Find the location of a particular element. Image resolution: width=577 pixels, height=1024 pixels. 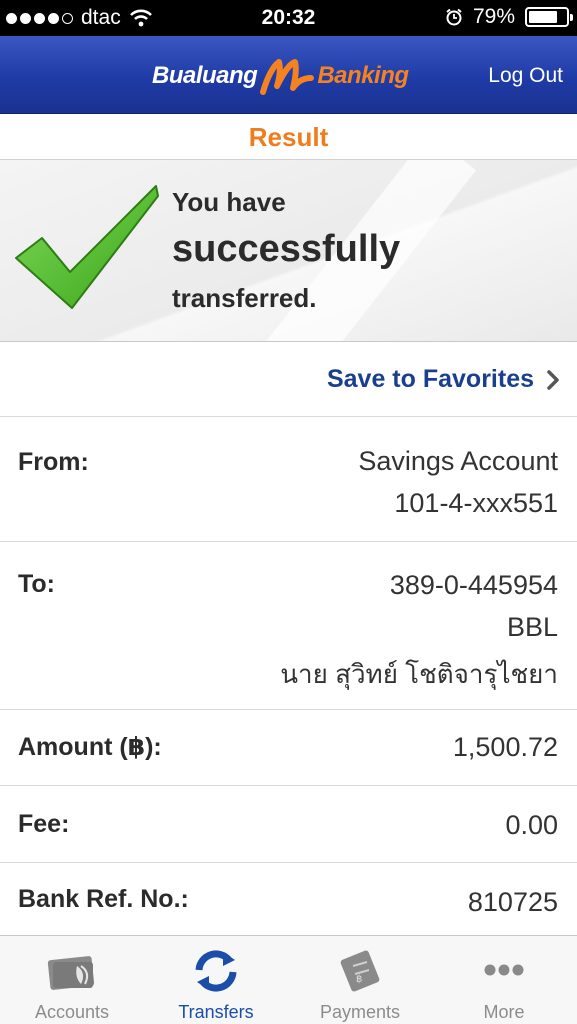

result-title: Result is located at coordinates (288, 137).